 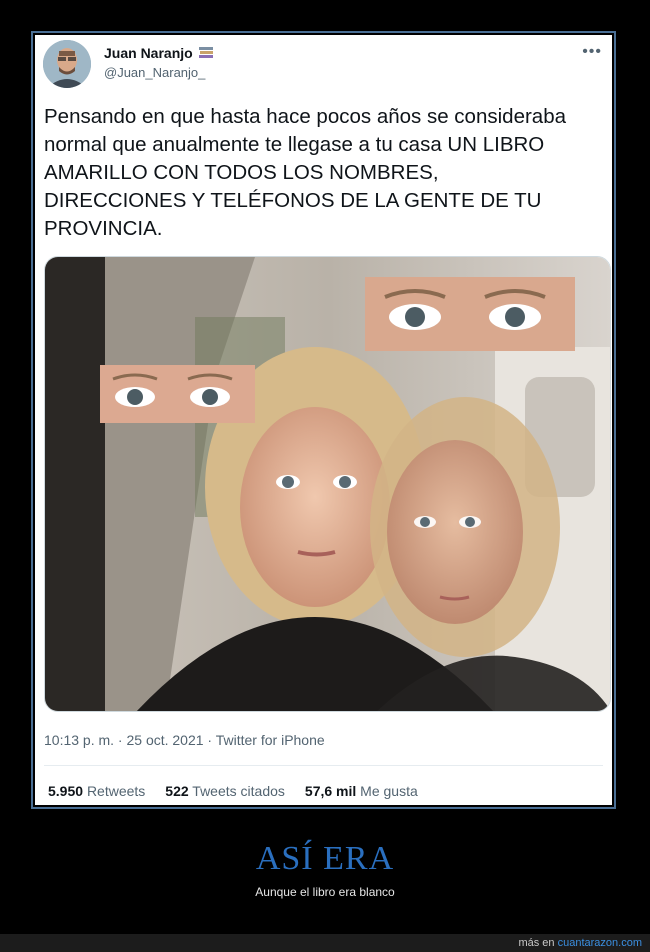 What do you see at coordinates (325, 858) in the screenshot?
I see `caption-title: ASÍ ERA` at bounding box center [325, 858].